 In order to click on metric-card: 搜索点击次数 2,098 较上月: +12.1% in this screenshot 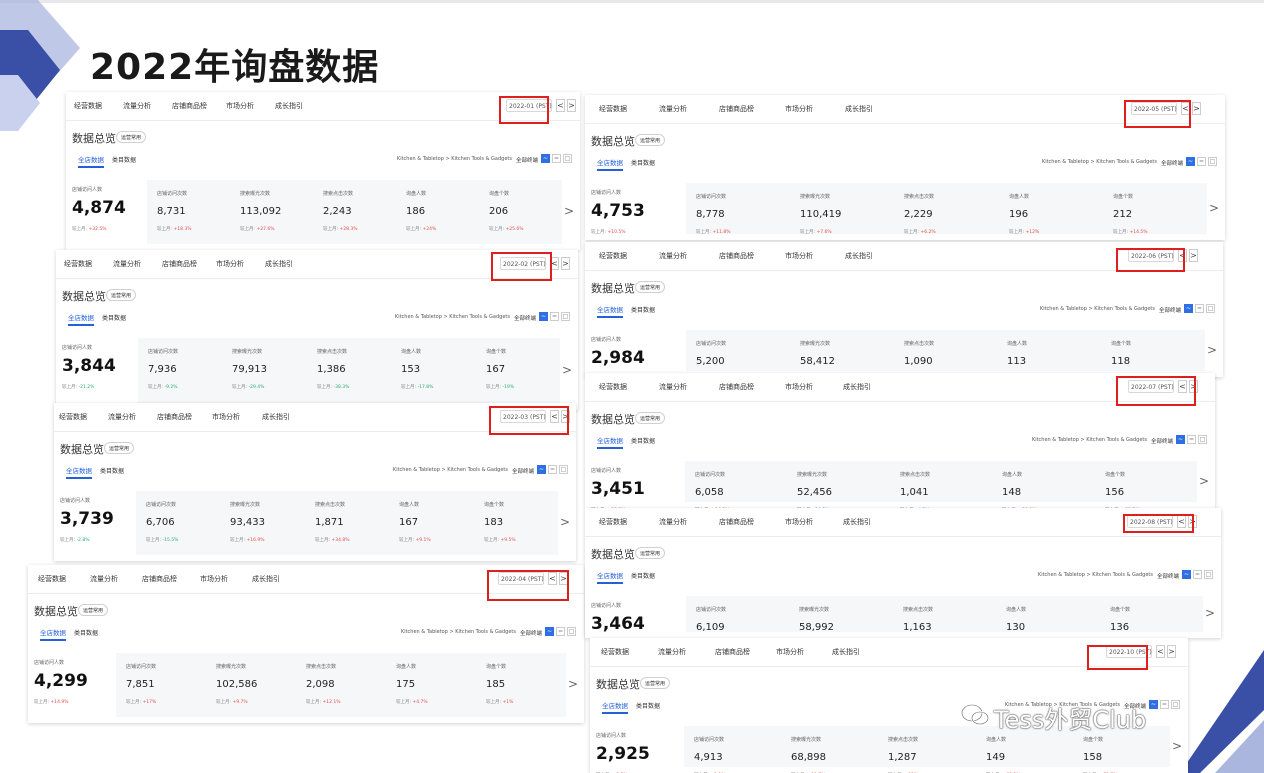, I will do `click(341, 685)`.